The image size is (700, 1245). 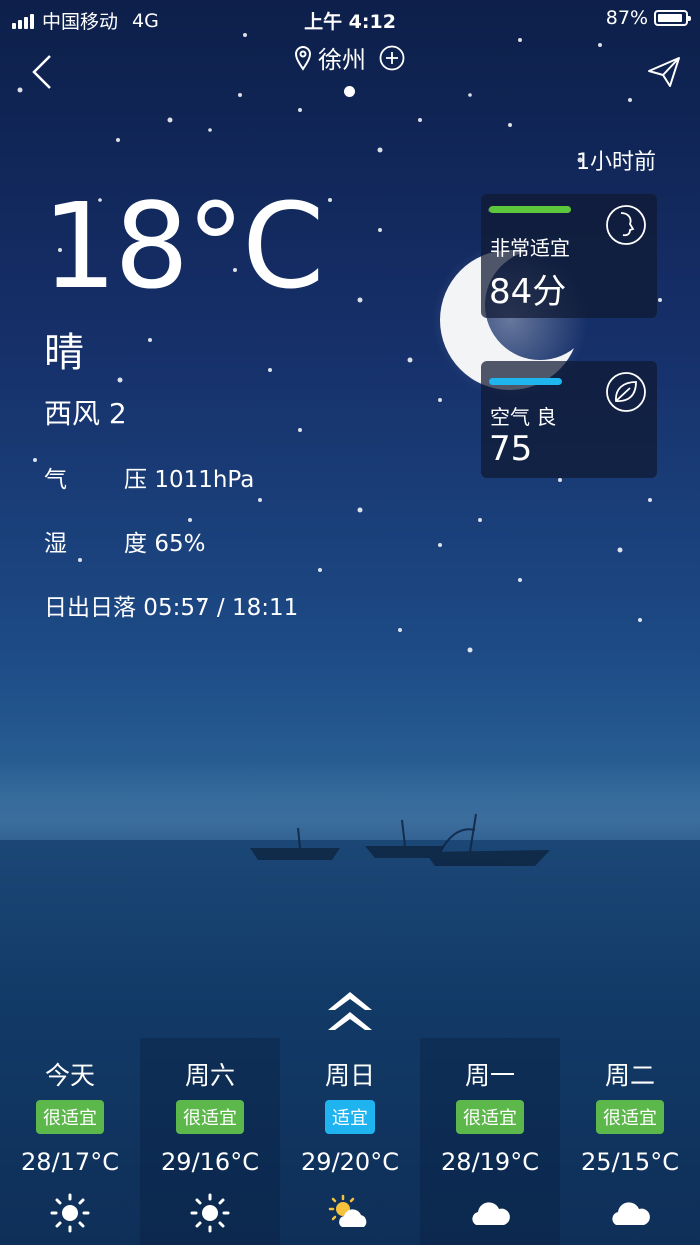 I want to click on air-quality-card: 空气 良 75, so click(x=569, y=419).